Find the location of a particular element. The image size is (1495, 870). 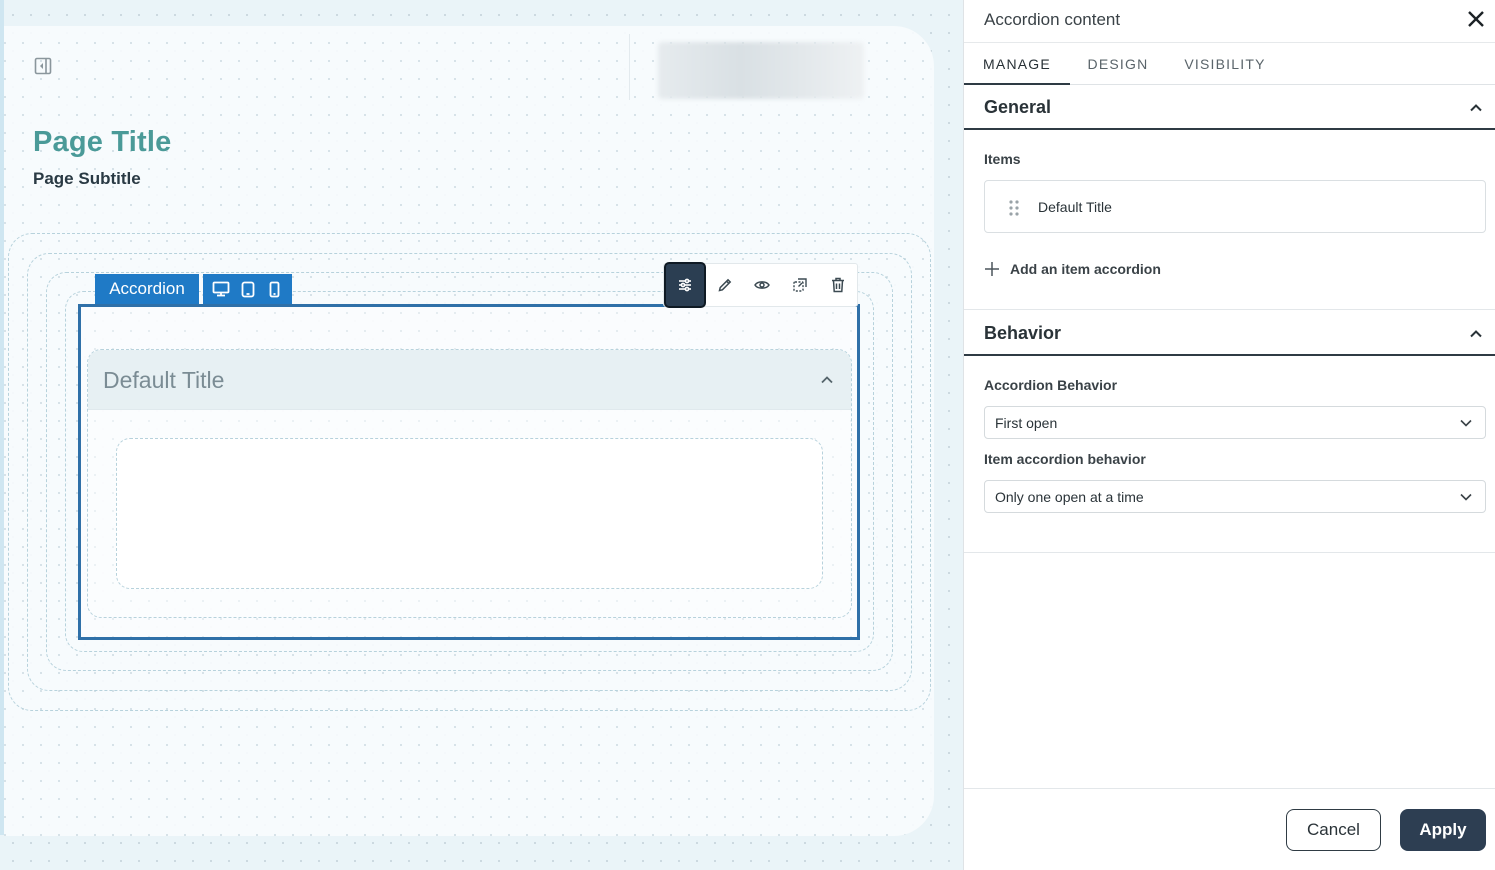

close-icon is located at coordinates (1476, 19).